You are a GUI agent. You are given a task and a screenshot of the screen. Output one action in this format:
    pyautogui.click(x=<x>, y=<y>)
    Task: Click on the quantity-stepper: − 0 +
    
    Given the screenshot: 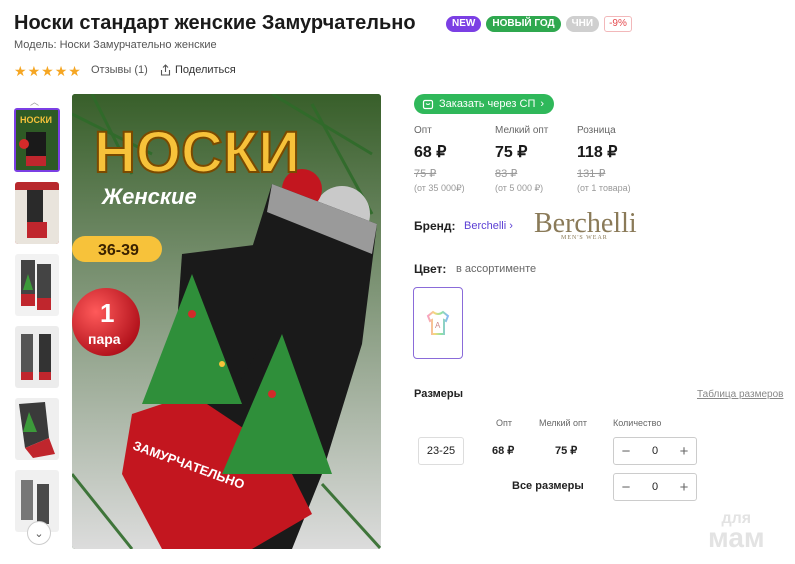 What is the action you would take?
    pyautogui.click(x=655, y=451)
    